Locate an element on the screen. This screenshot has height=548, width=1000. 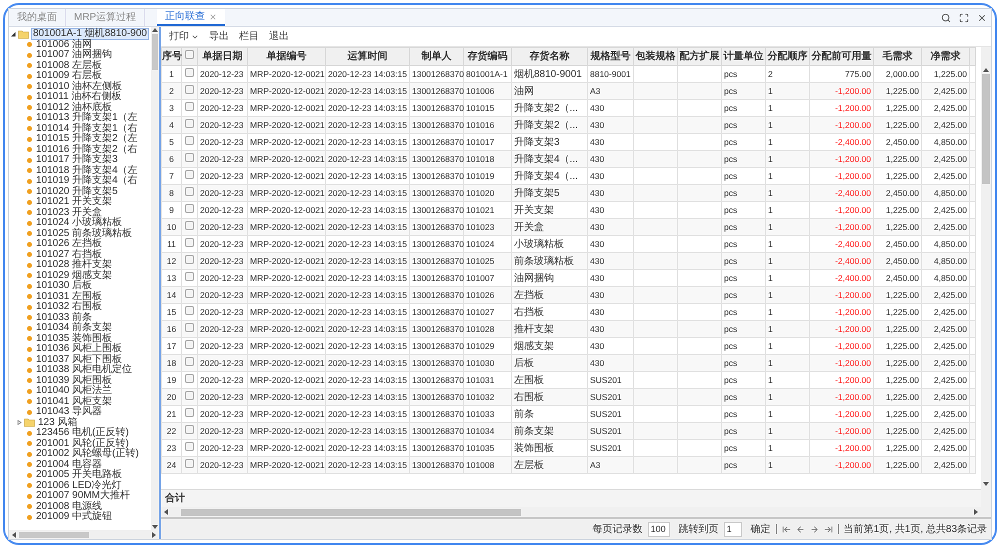
tree-item: 101024 小玻璃粘板 is located at coordinates (79, 223).